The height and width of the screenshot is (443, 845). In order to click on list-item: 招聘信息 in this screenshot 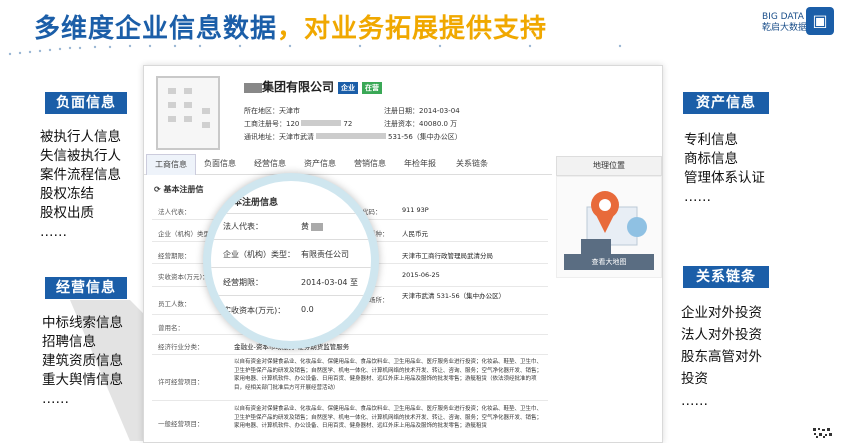, I will do `click(69, 342)`.